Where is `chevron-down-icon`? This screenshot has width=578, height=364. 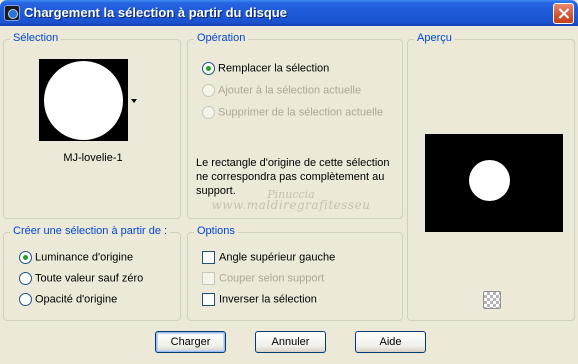 chevron-down-icon is located at coordinates (134, 101).